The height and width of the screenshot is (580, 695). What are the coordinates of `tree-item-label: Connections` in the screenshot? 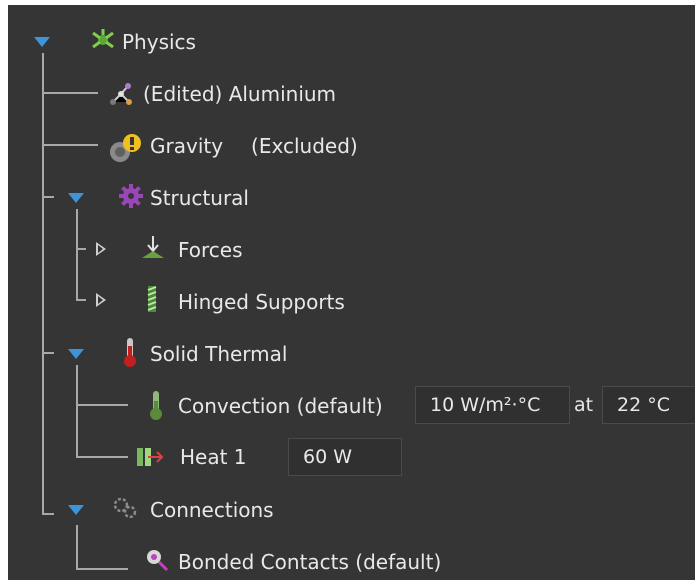 It's located at (212, 510).